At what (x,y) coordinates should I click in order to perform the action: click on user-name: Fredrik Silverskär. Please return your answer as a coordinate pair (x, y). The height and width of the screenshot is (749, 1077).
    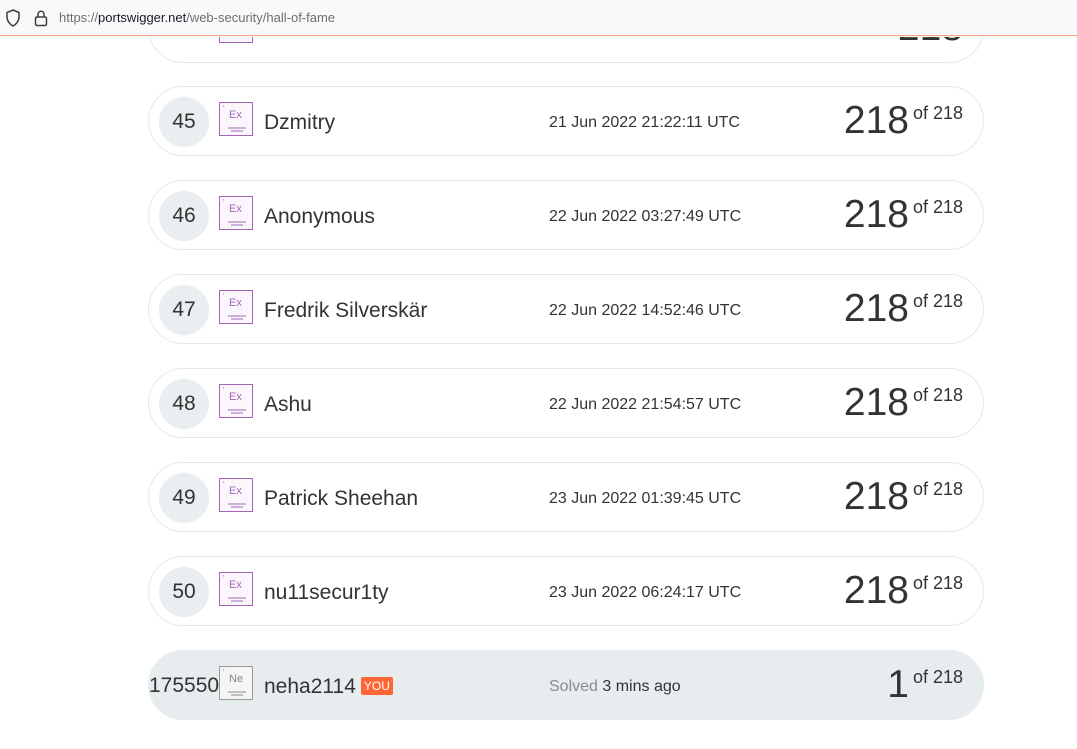
    Looking at the image, I should click on (346, 310).